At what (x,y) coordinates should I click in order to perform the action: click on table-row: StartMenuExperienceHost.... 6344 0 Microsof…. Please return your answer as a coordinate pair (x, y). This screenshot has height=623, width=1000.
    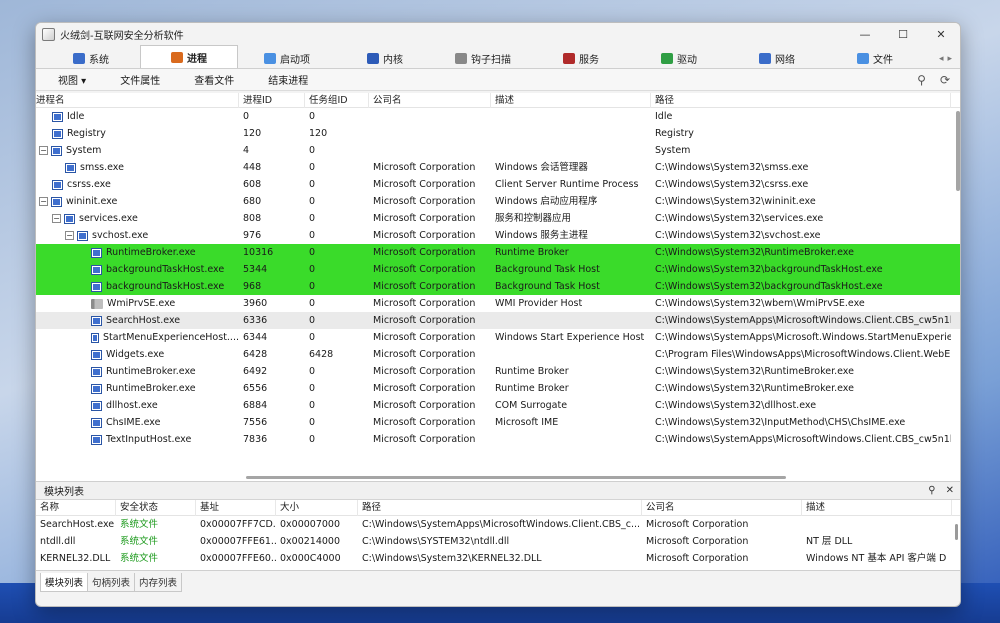
    Looking at the image, I should click on (498, 337).